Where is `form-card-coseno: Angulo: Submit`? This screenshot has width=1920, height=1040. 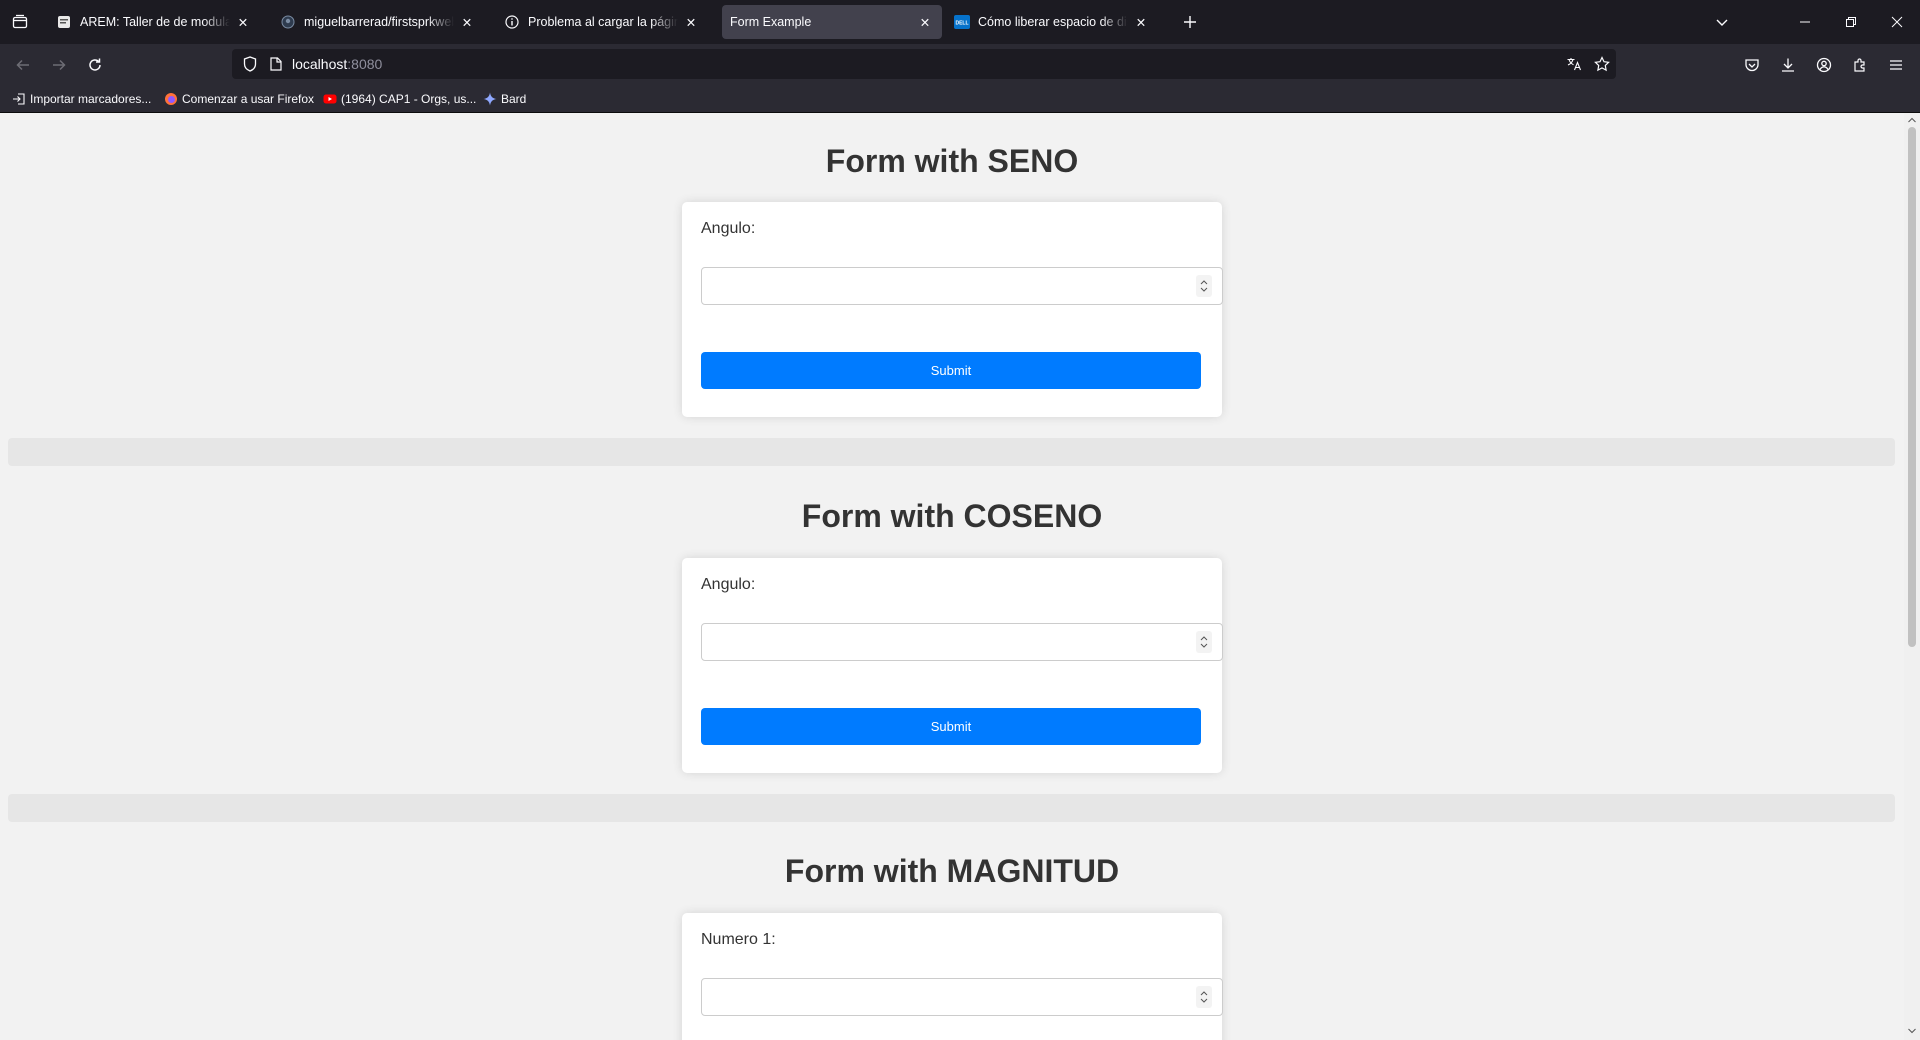 form-card-coseno: Angulo: Submit is located at coordinates (952, 665).